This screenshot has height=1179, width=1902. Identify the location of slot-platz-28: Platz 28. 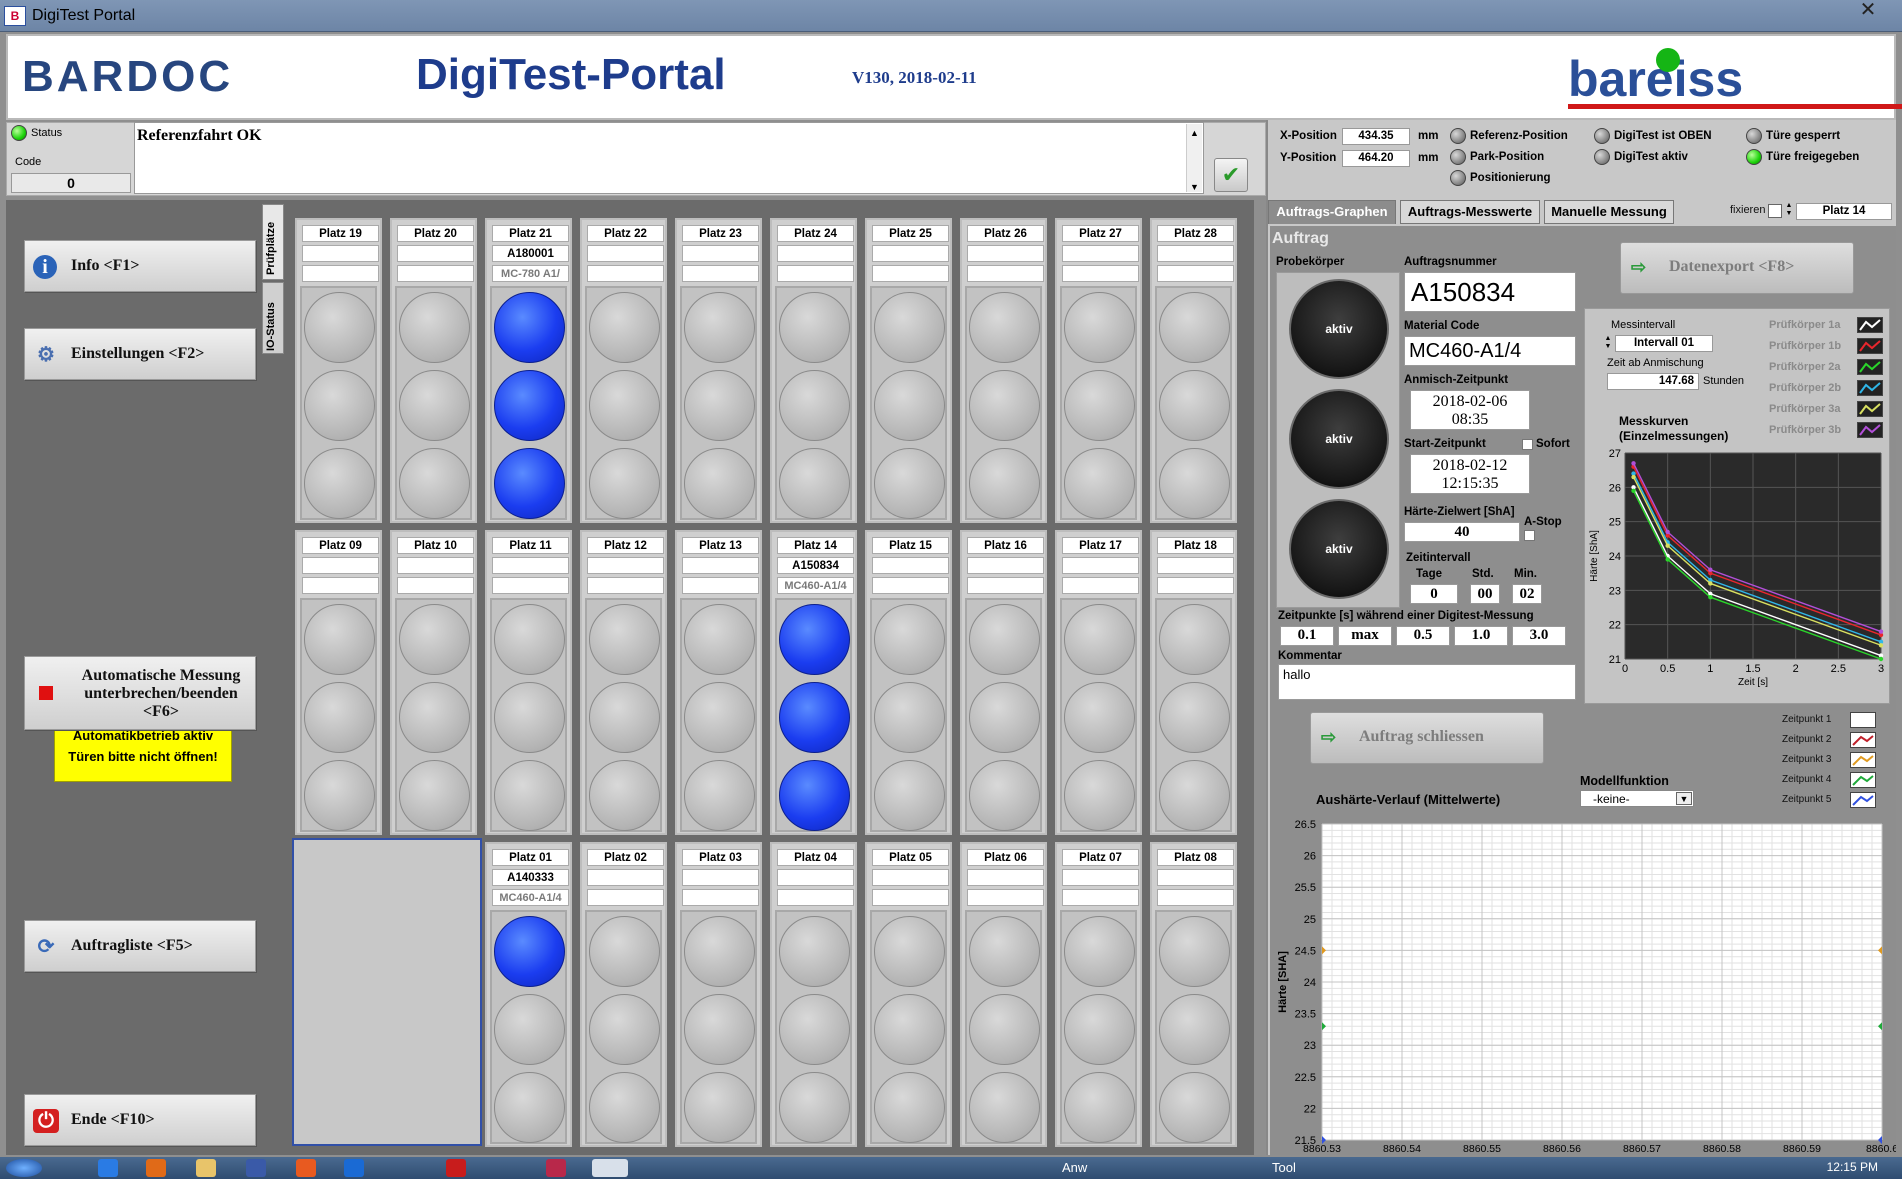
(1193, 370).